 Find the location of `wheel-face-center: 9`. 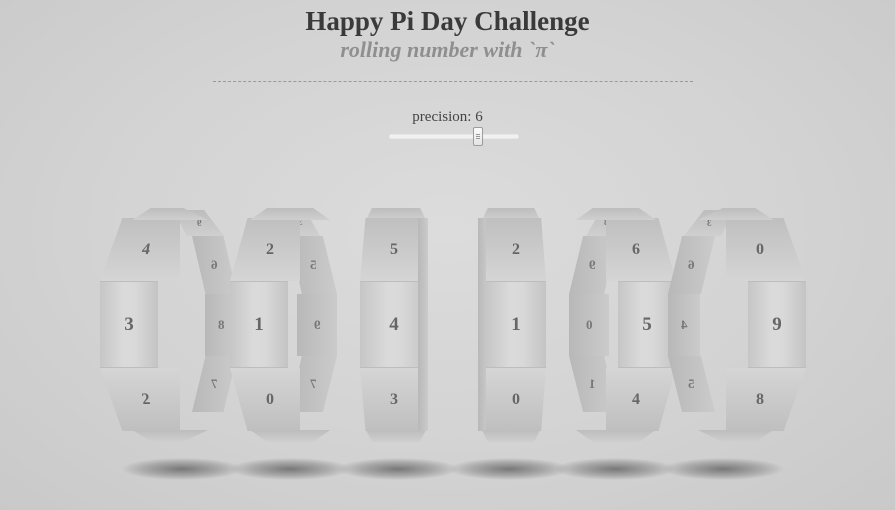

wheel-face-center: 9 is located at coordinates (777, 324).